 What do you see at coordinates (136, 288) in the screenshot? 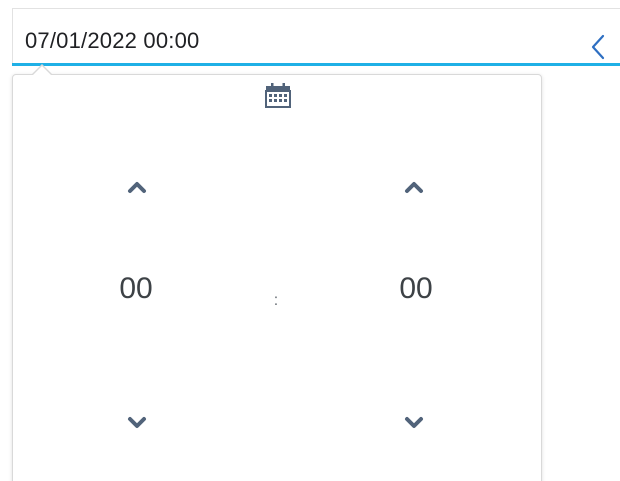
I see `hours-value: 00` at bounding box center [136, 288].